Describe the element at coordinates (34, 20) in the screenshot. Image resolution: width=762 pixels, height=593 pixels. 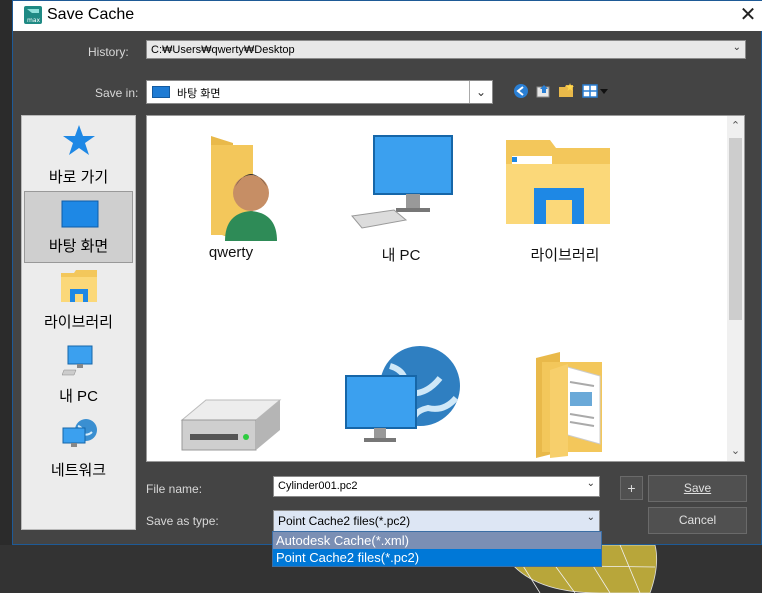
I see `svg-text: max` at that location.